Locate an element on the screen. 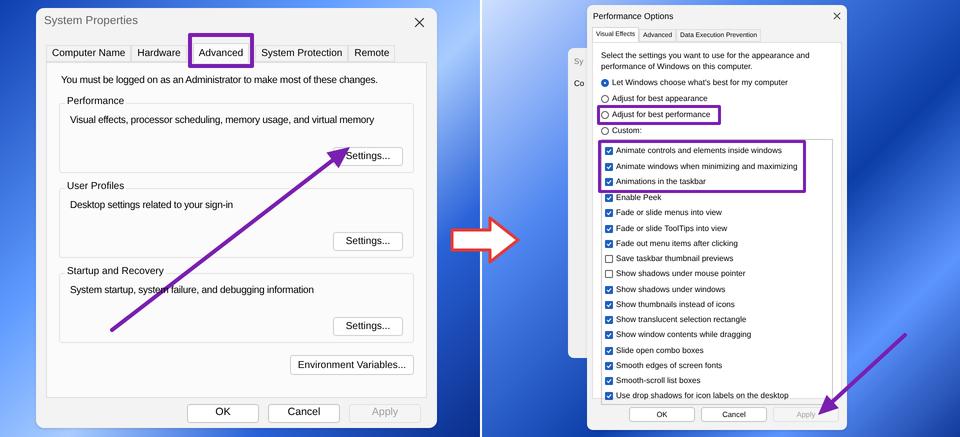 This screenshot has width=960, height=437. checkbox-label: Fade out menu items after clicking is located at coordinates (677, 244).